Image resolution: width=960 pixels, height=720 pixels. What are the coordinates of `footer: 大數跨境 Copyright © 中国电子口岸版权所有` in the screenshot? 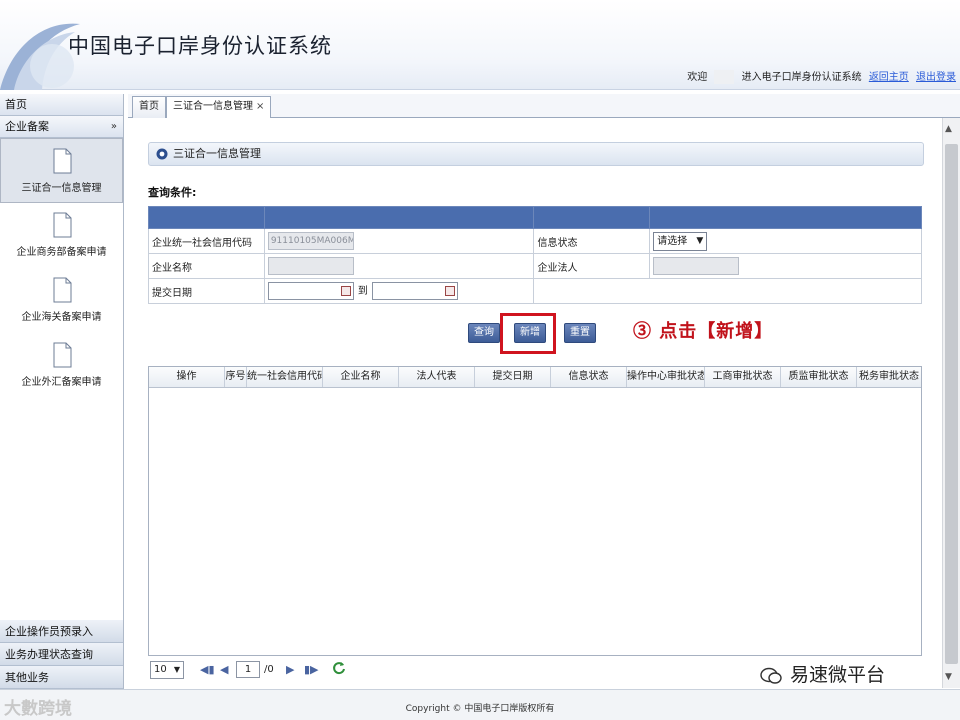 It's located at (480, 704).